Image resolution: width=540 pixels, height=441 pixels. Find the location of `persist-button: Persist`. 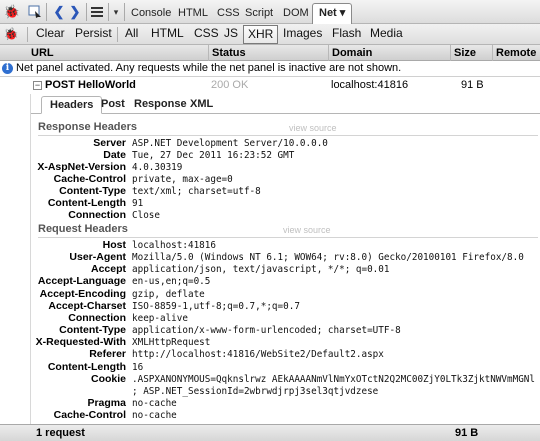

persist-button: Persist is located at coordinates (93, 34).